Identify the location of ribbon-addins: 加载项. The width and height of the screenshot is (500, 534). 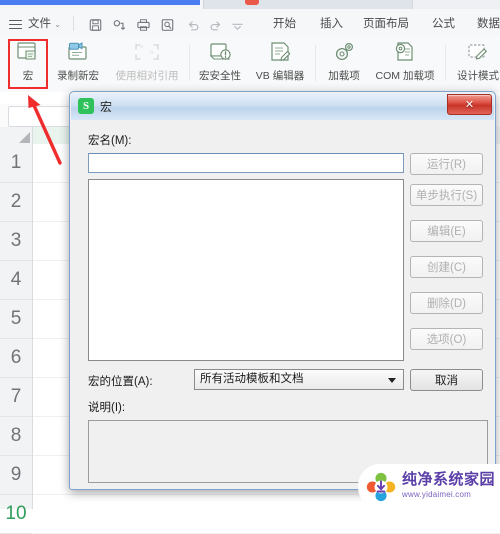
(344, 60).